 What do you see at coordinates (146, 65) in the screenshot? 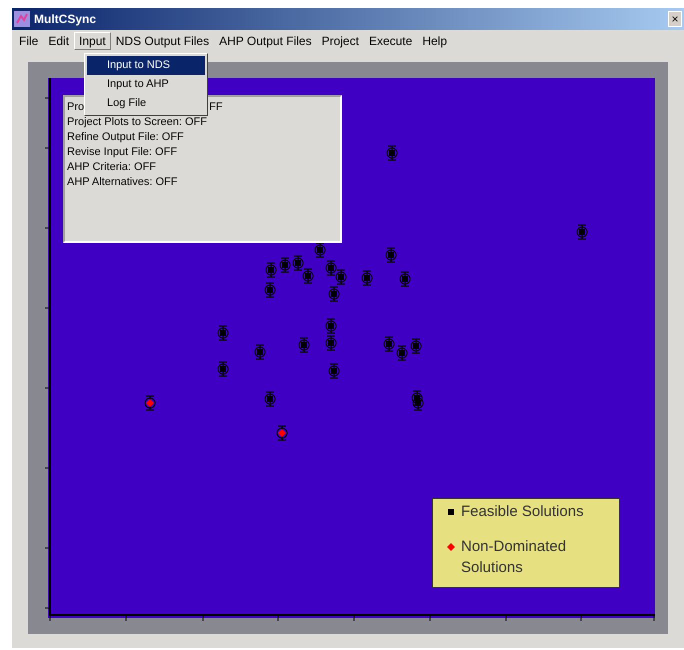
I see `dropdown-item: Input to NDS` at bounding box center [146, 65].